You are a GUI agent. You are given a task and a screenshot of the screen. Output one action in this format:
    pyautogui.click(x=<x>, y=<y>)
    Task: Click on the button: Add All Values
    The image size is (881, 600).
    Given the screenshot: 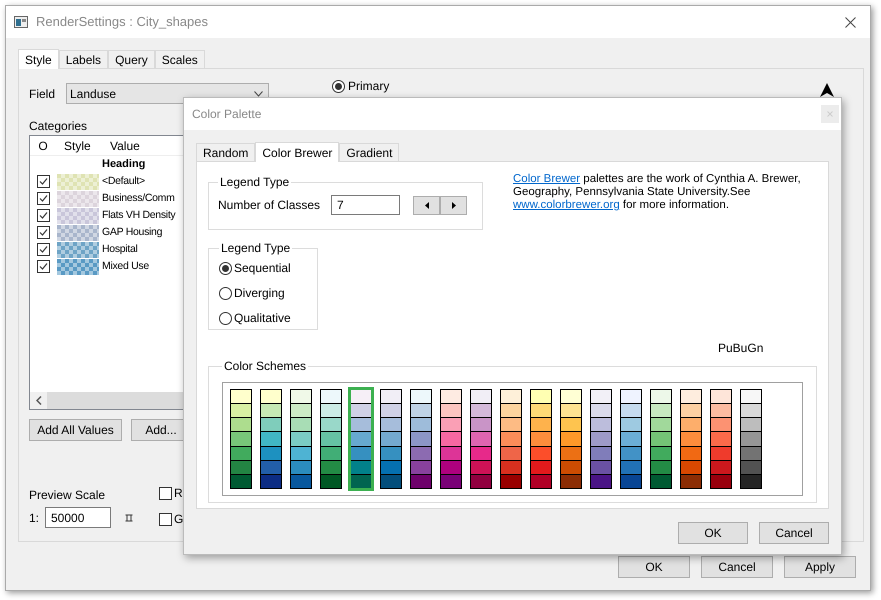 What is the action you would take?
    pyautogui.click(x=75, y=430)
    